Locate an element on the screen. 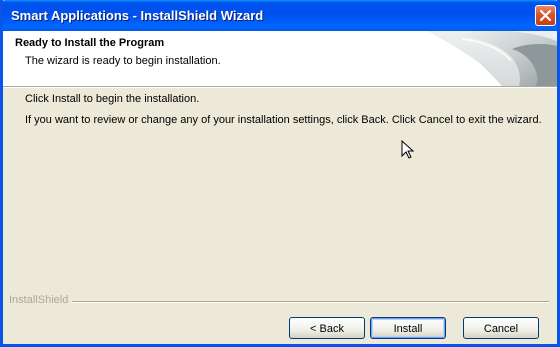 The width and height of the screenshot is (560, 347). brand-group: InstallShield is located at coordinates (280, 301).